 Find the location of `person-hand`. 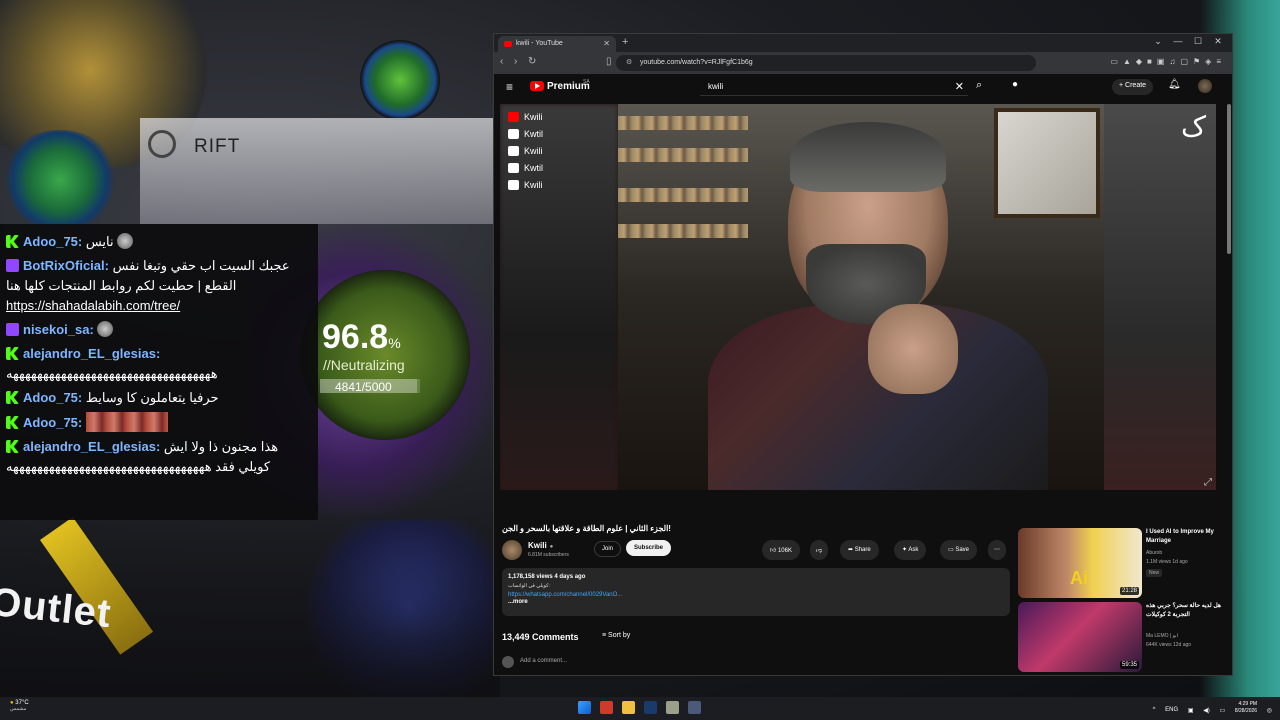

person-hand is located at coordinates (913, 349).